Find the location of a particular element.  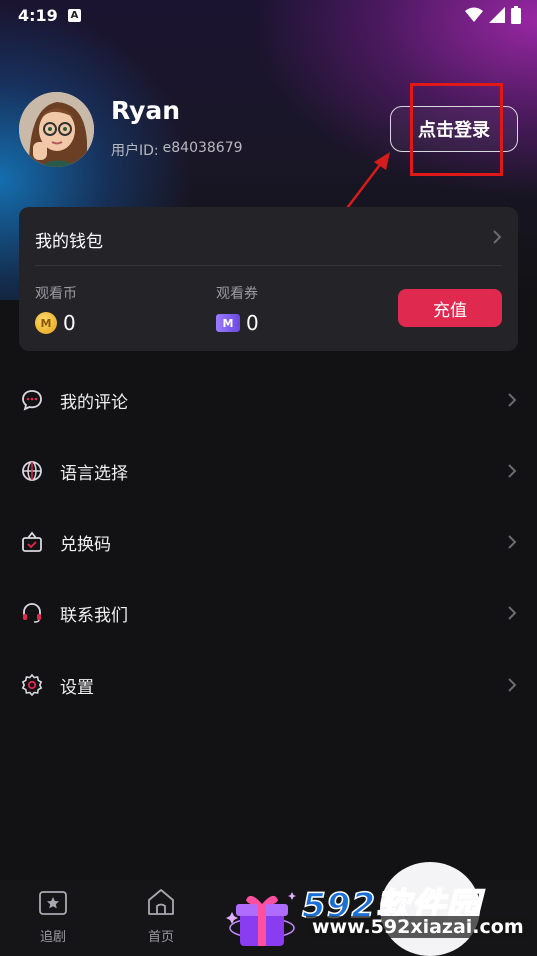

gift-box-icon is located at coordinates (32, 541).